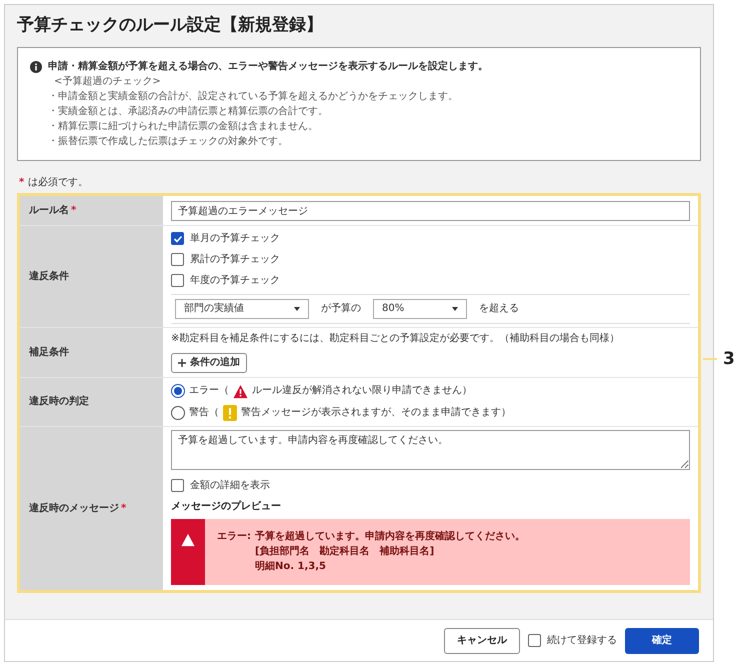 This screenshot has width=746, height=664. Describe the element at coordinates (168, 142) in the screenshot. I see `info-bullet: ・振替伝票で作成した伝票はチェックの対象外です。` at that location.